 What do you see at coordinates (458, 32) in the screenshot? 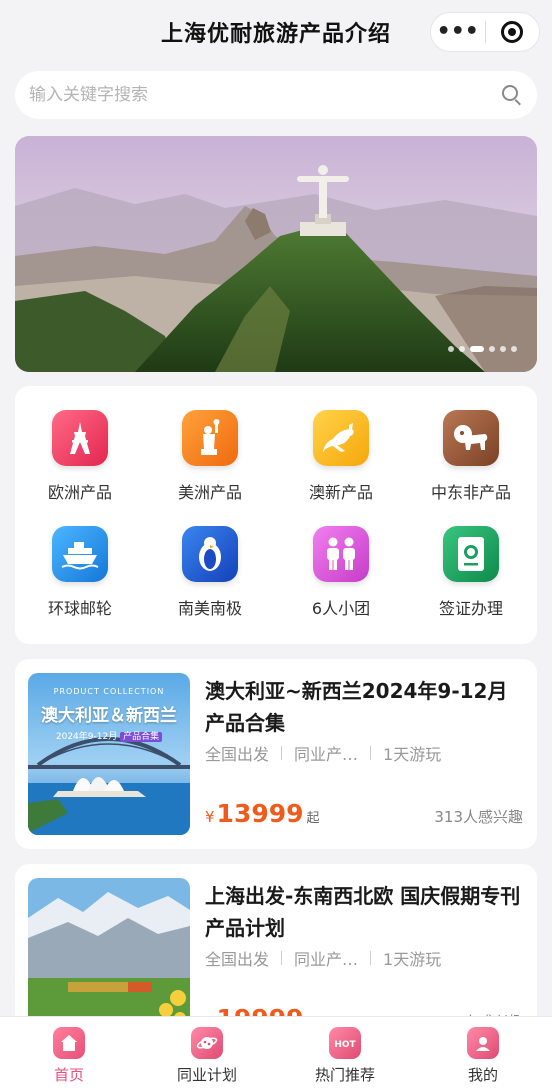
I see `more-menu-button: •••` at bounding box center [458, 32].